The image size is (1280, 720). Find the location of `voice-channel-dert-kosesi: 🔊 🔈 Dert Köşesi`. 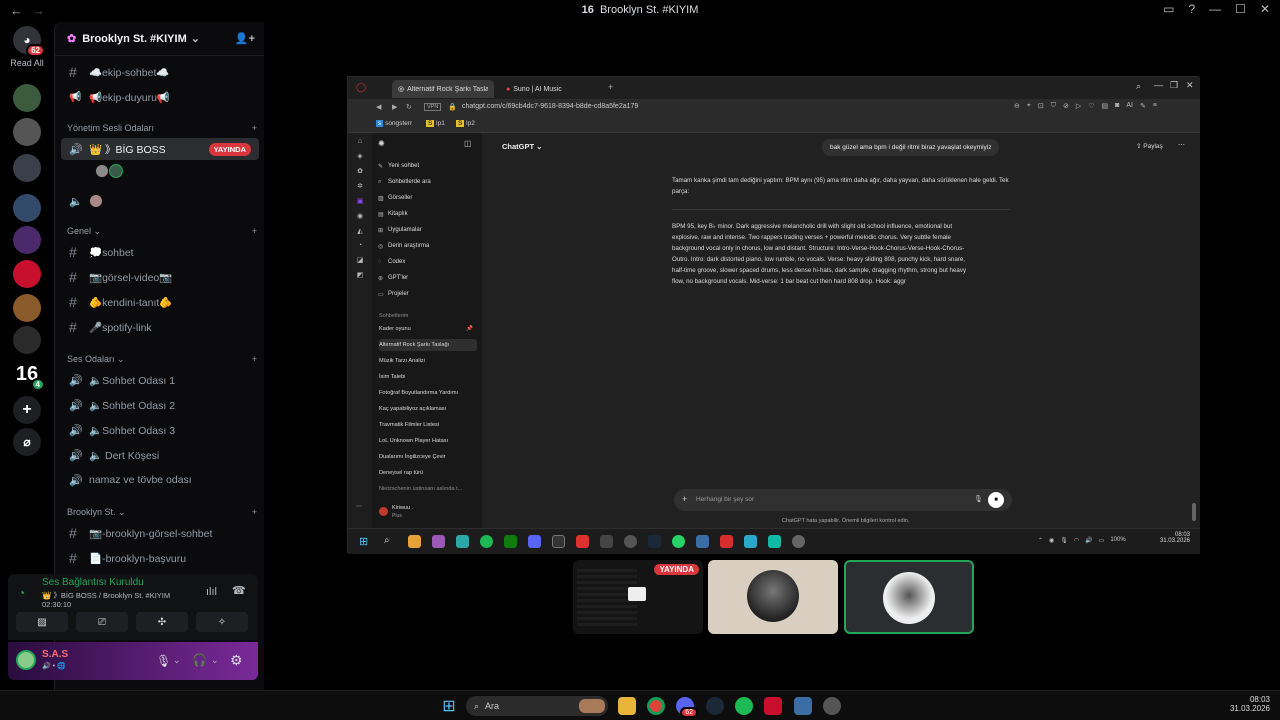

voice-channel-dert-kosesi: 🔊 🔈 Dert Köşesi is located at coordinates (160, 455).